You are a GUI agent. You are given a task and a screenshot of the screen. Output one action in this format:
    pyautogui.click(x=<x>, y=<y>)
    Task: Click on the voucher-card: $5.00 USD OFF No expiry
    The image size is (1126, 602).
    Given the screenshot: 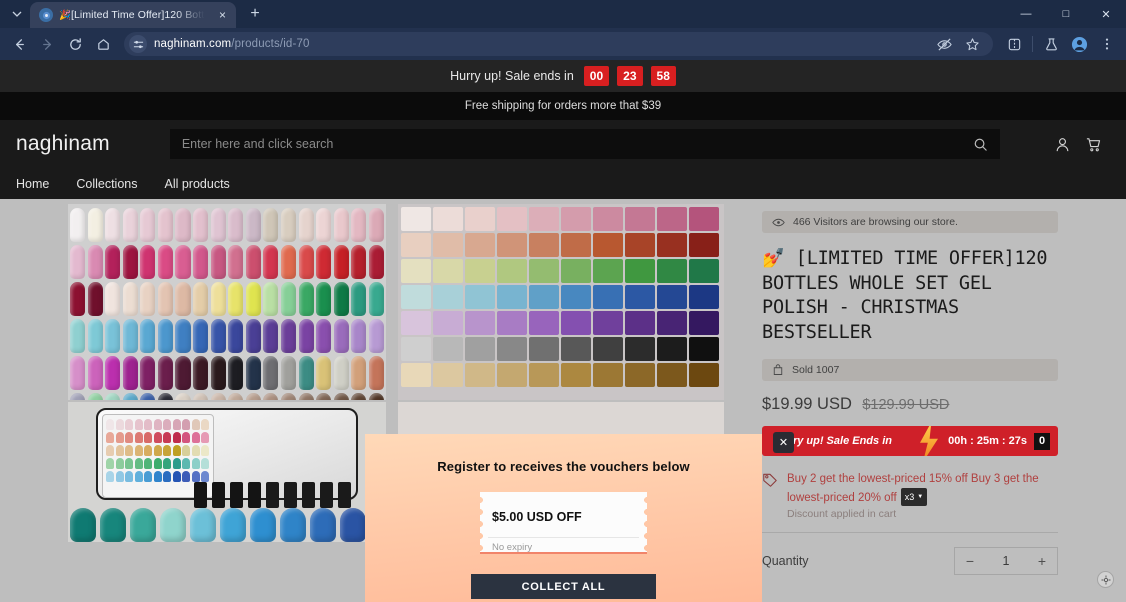 What is the action you would take?
    pyautogui.click(x=563, y=523)
    